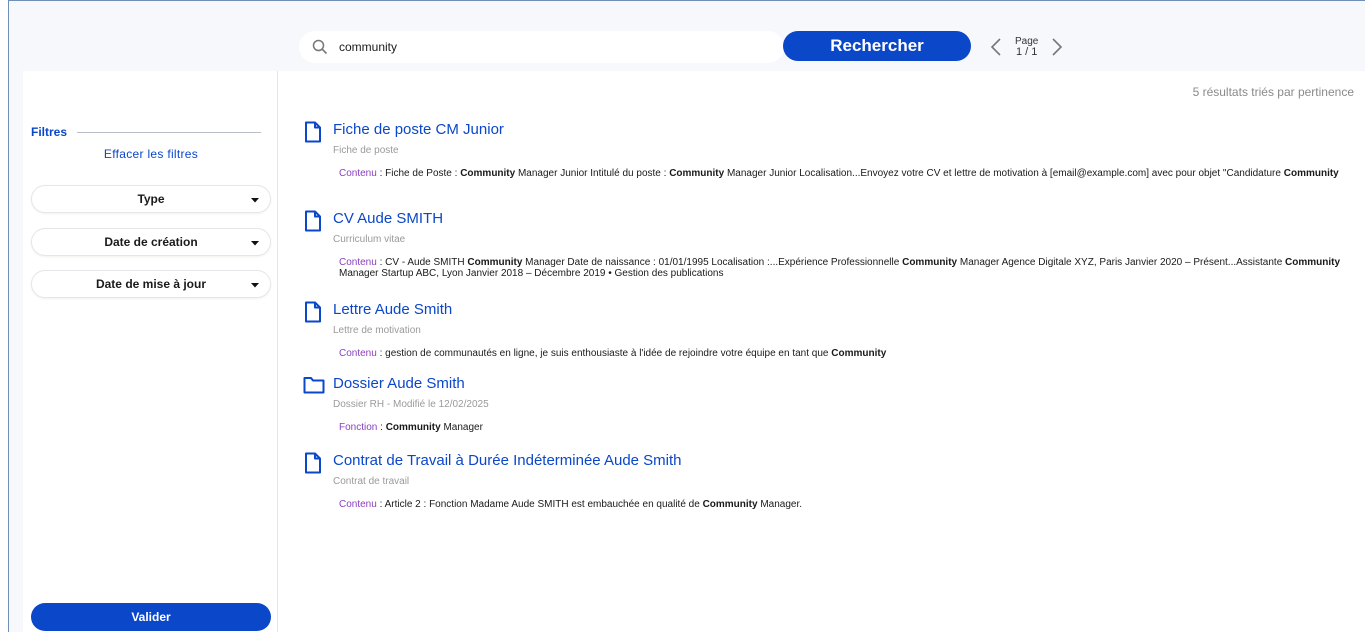  I want to click on next-page-icon, so click(1057, 47).